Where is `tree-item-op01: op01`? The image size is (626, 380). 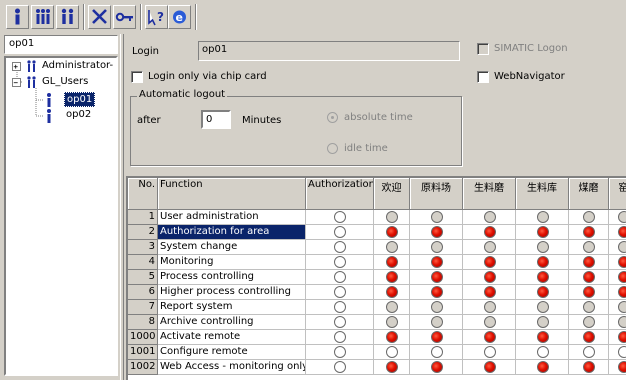
tree-item-op01: op01 is located at coordinates (80, 99).